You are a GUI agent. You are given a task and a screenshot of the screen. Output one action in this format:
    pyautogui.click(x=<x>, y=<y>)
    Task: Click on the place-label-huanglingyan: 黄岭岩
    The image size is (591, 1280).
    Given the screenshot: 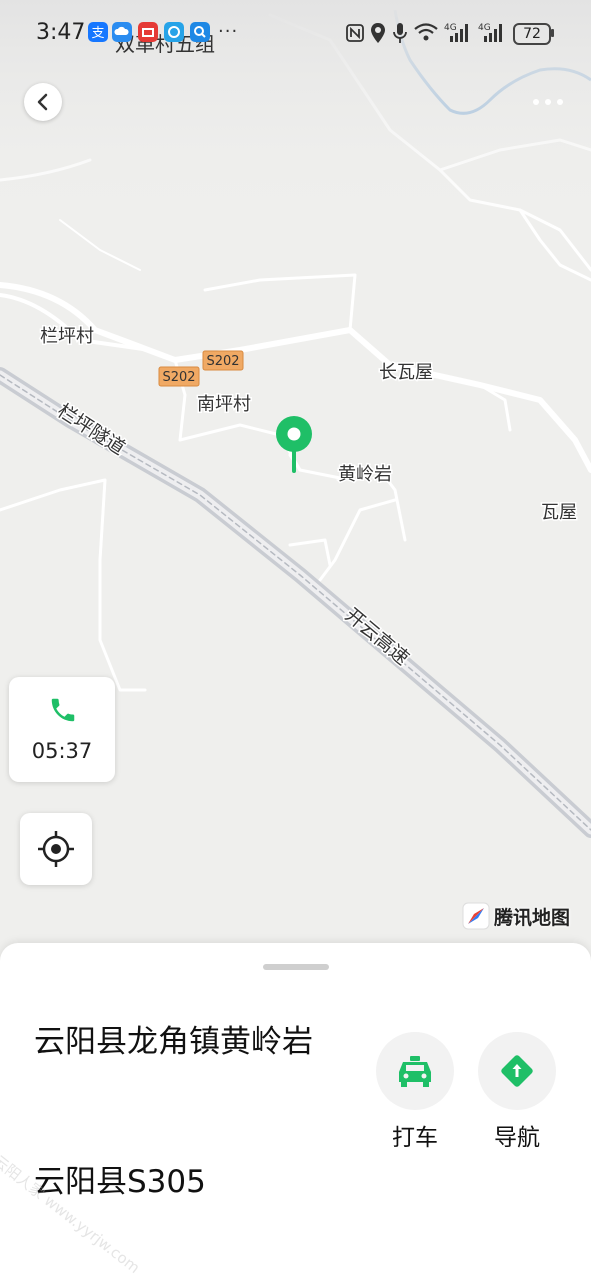 What is the action you would take?
    pyautogui.click(x=365, y=475)
    